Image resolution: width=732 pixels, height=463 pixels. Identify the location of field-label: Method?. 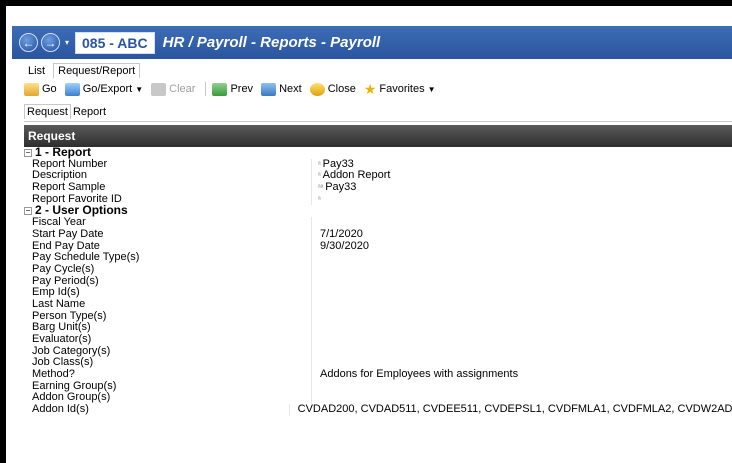
(168, 375).